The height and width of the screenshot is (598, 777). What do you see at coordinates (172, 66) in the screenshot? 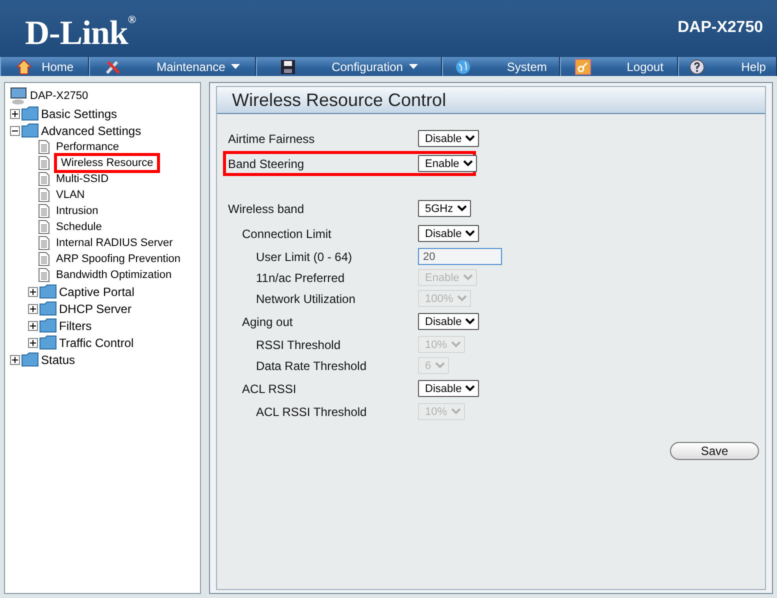
I see `nav-button: Maintenance` at bounding box center [172, 66].